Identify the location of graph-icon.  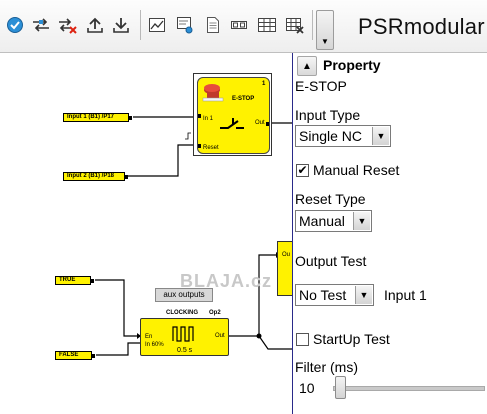
(157, 25).